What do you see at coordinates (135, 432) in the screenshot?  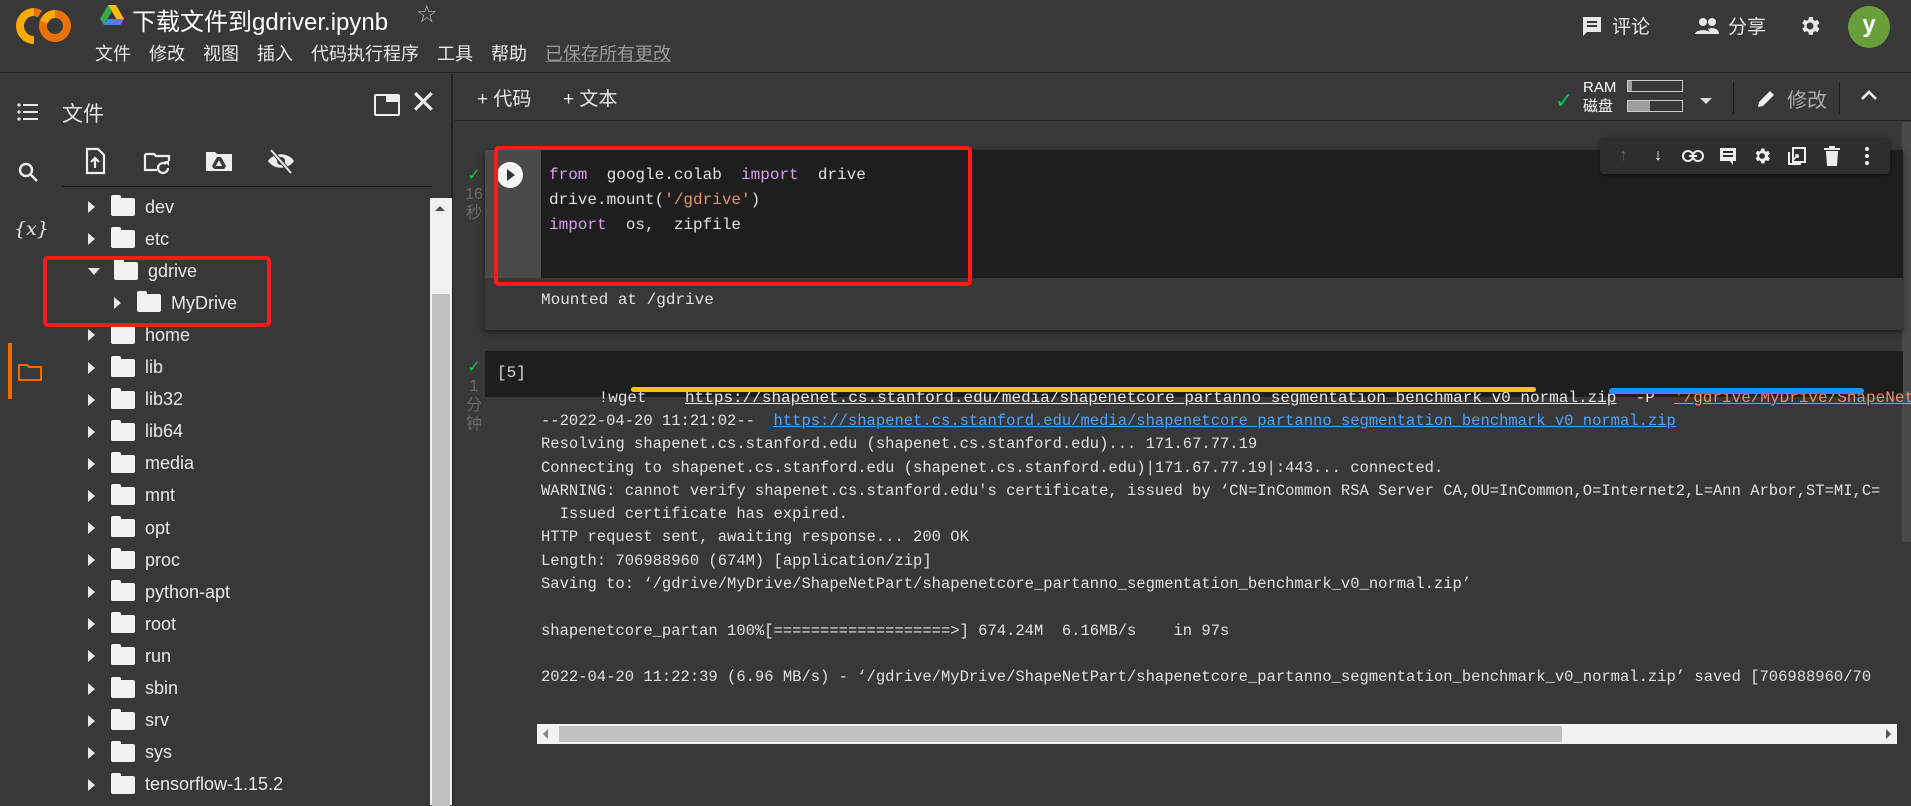 I see `tree-item-lib64: lib64` at bounding box center [135, 432].